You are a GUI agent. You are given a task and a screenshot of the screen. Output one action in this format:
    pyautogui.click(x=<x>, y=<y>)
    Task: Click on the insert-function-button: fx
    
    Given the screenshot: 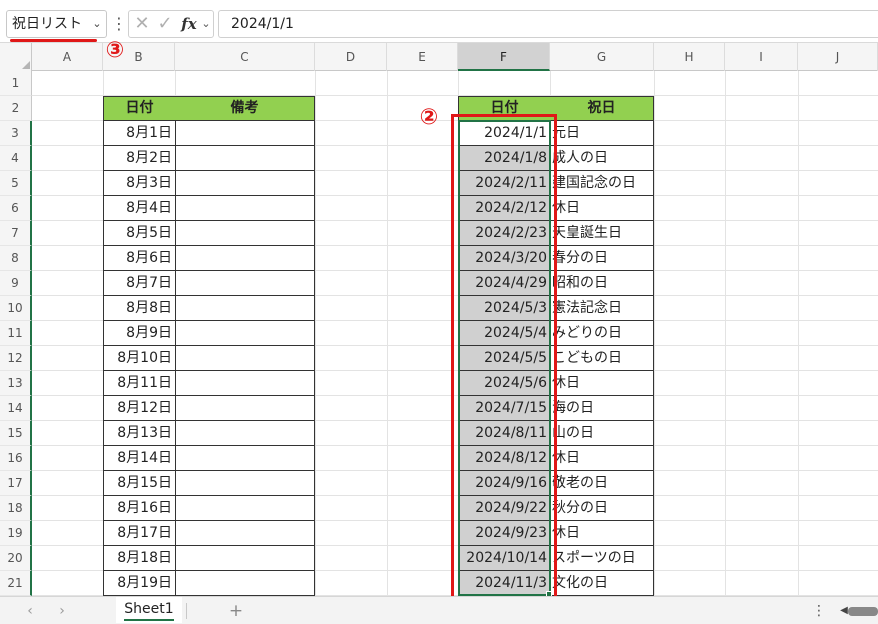 What is the action you would take?
    pyautogui.click(x=189, y=24)
    